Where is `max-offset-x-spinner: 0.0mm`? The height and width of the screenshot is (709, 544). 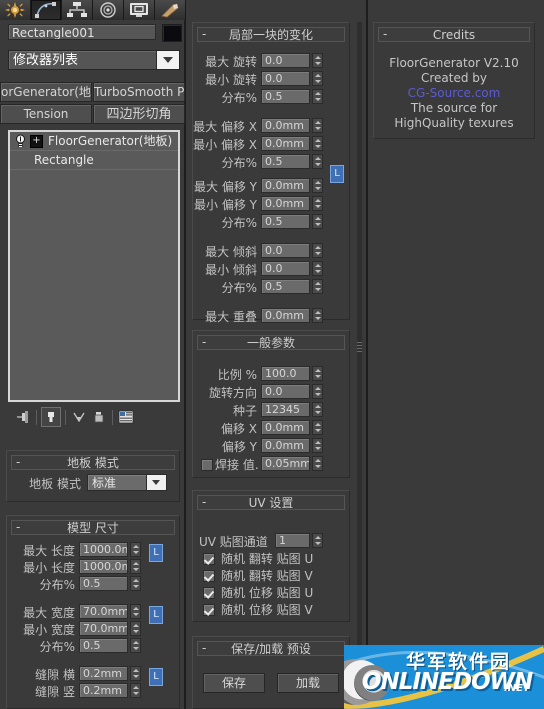
max-offset-x-spinner: 0.0mm is located at coordinates (292, 125).